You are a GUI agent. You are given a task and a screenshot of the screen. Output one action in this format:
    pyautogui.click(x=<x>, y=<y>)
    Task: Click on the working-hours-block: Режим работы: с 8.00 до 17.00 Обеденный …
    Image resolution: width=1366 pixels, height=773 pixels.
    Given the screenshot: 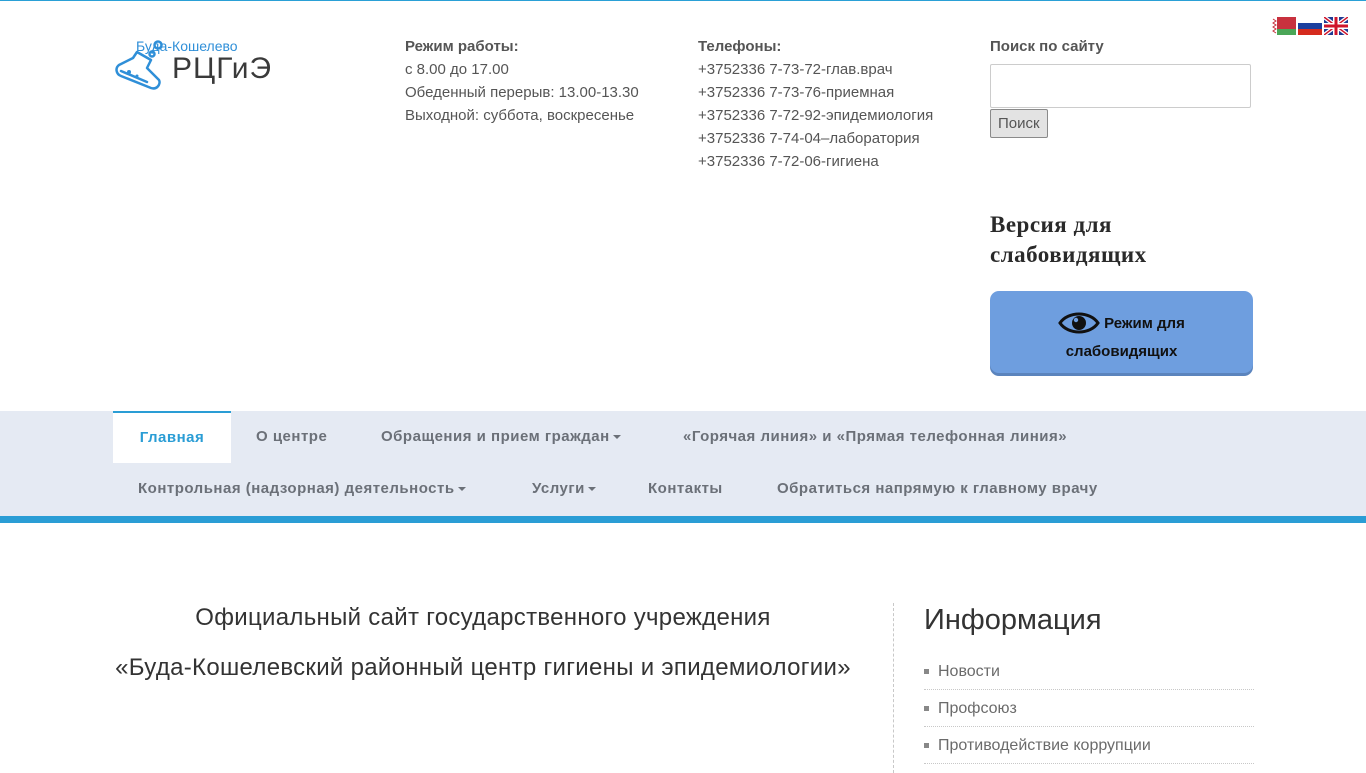 What is the action you would take?
    pyautogui.click(x=522, y=81)
    